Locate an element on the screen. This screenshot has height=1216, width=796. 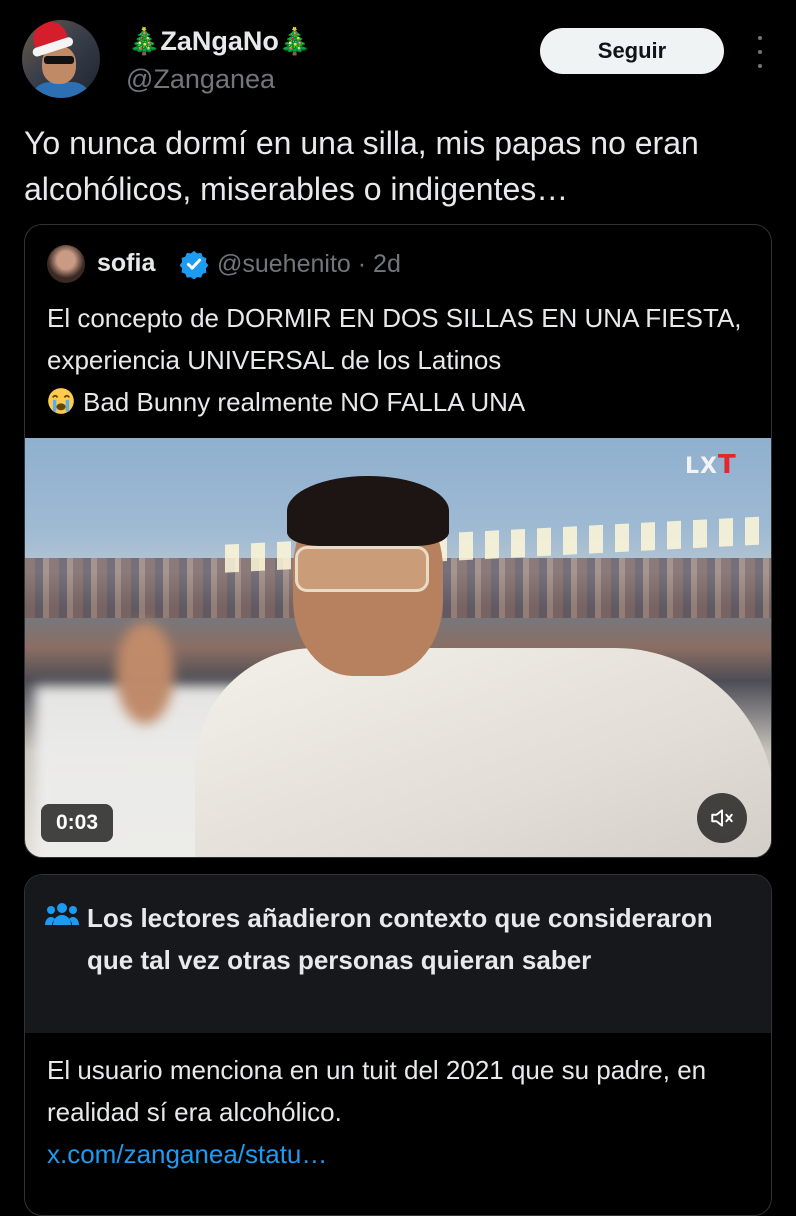
mute-icon is located at coordinates (722, 818).